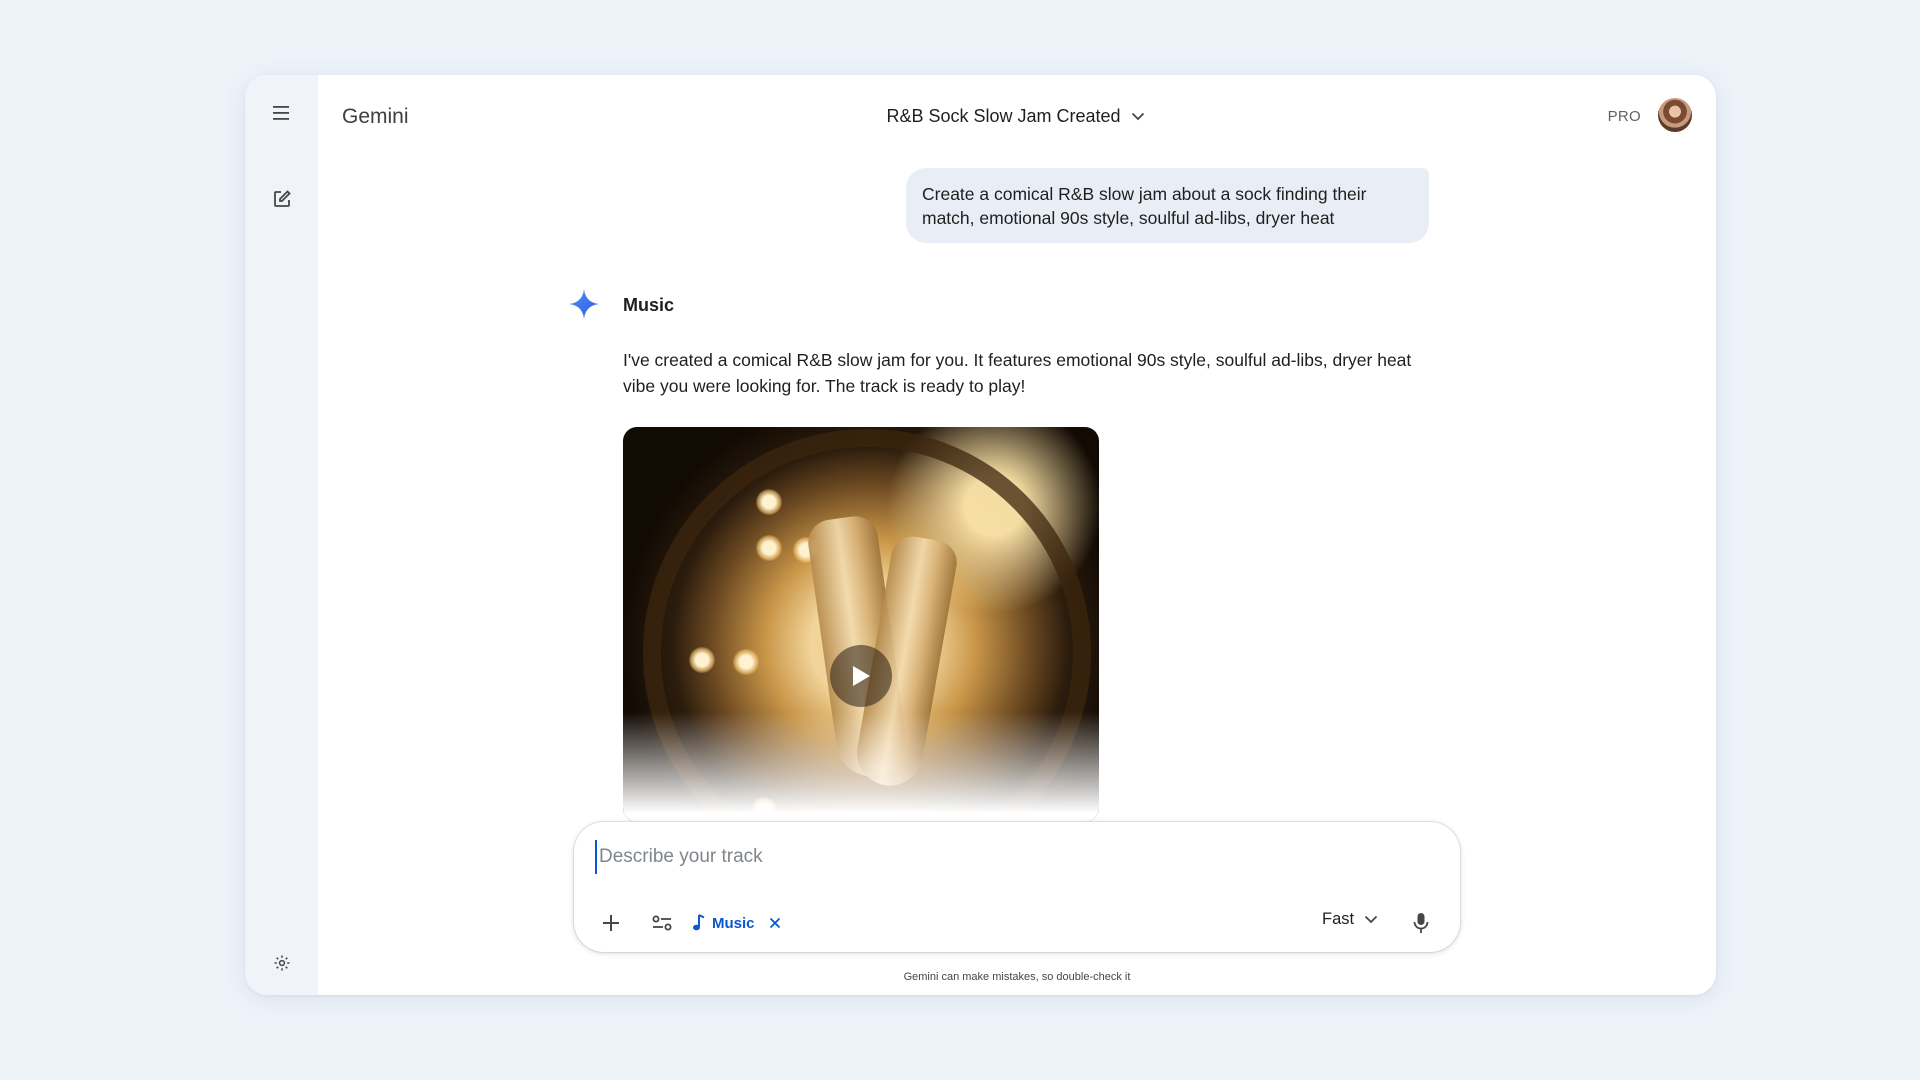  I want to click on new-chat-button, so click(282, 199).